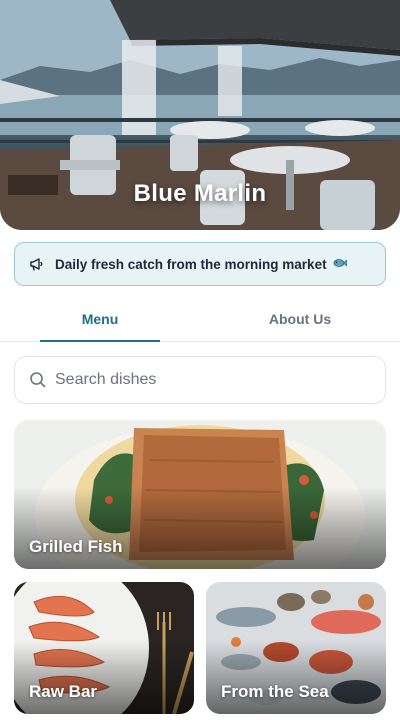  I want to click on fish-emoji-icon, so click(340, 264).